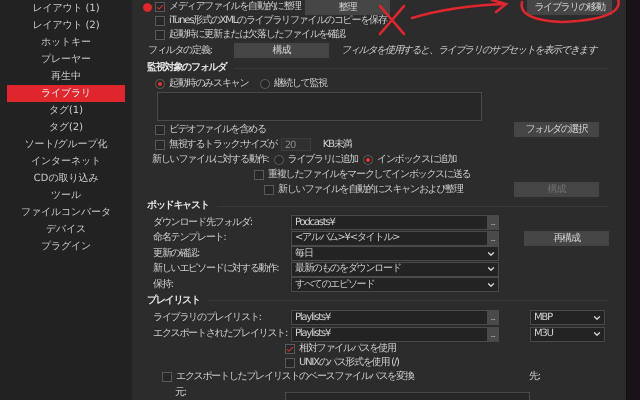 The width and height of the screenshot is (640, 400). Describe the element at coordinates (337, 145) in the screenshot. I see `size-unit: KB未満` at that location.